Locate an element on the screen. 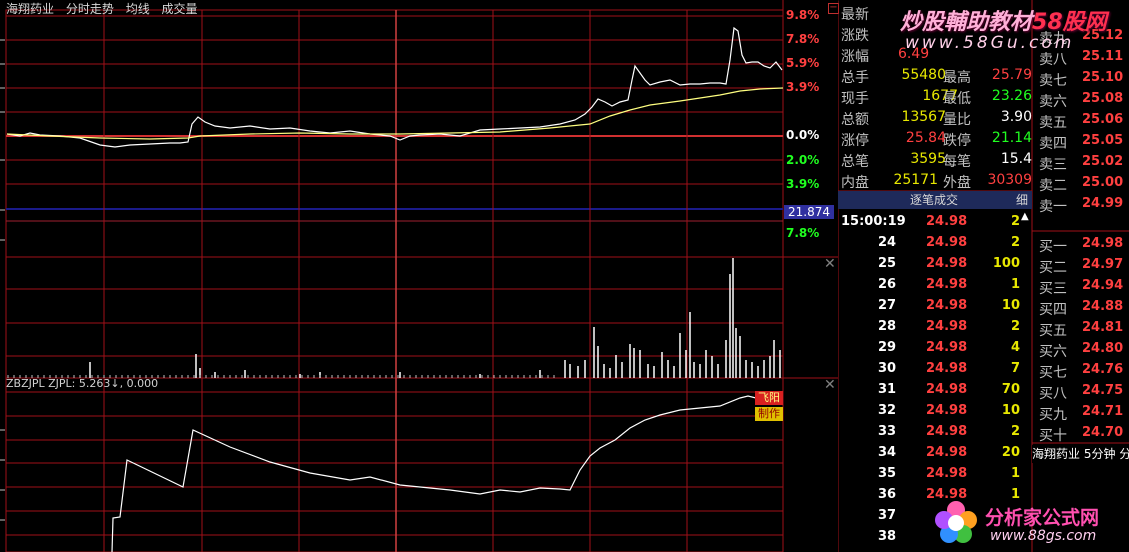 Image resolution: width=1129 pixels, height=552 pixels. tick-row: 29 24.98 4 is located at coordinates (933, 348).